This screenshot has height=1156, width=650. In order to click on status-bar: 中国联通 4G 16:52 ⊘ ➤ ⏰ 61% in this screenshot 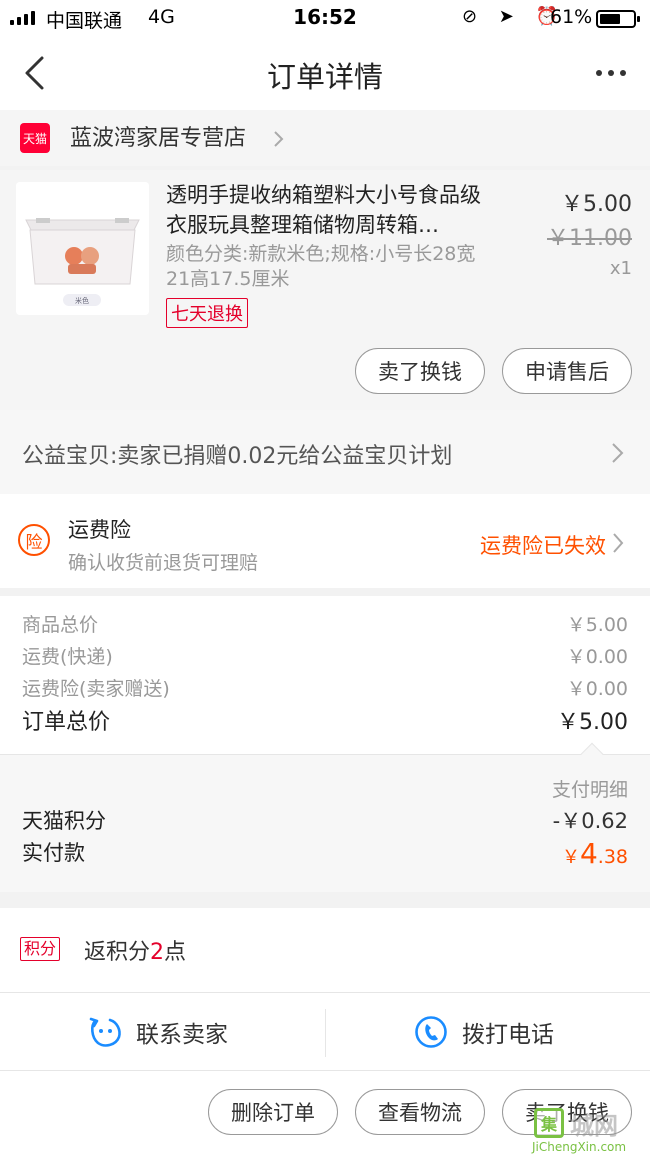, I will do `click(325, 18)`.